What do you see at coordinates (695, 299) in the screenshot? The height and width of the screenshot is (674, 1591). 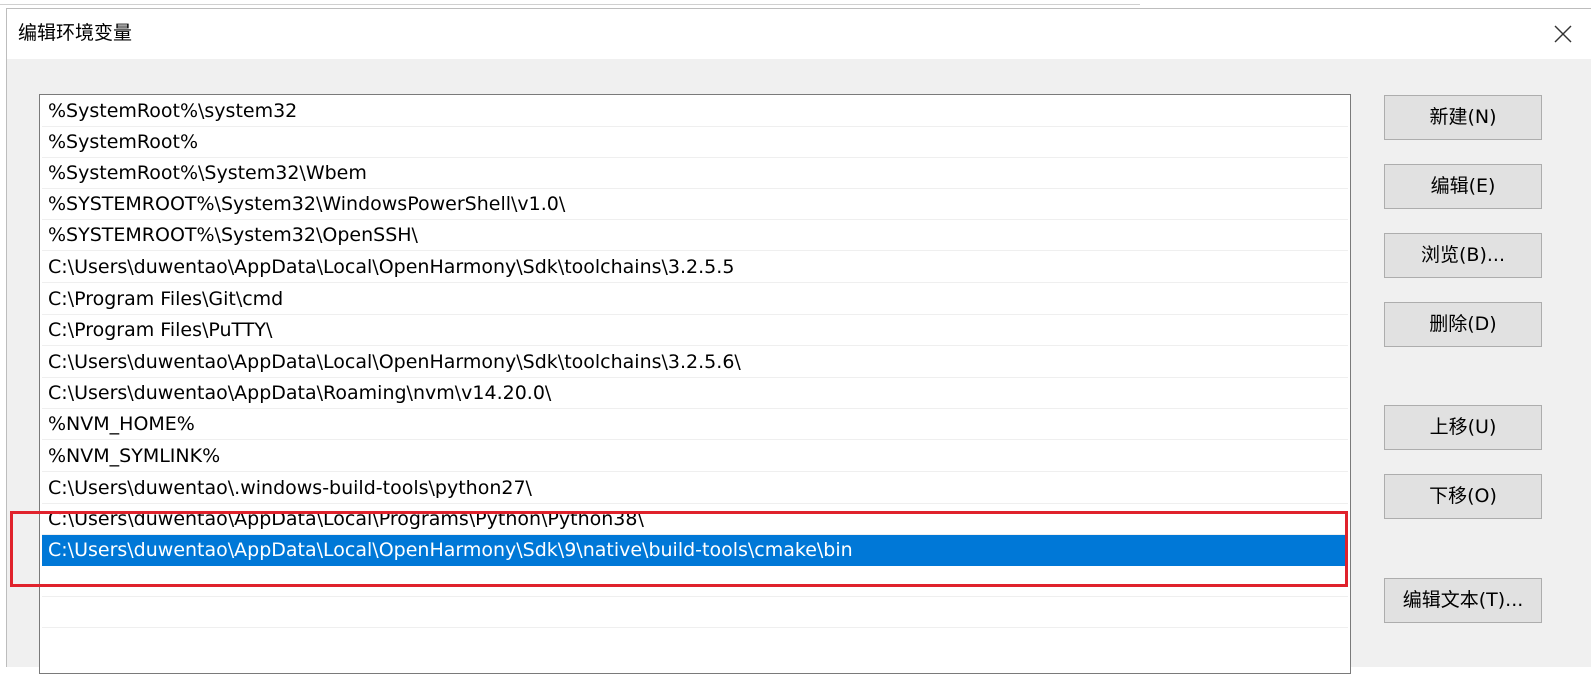 I see `list-item: C:\Program Files\Git\cmd` at bounding box center [695, 299].